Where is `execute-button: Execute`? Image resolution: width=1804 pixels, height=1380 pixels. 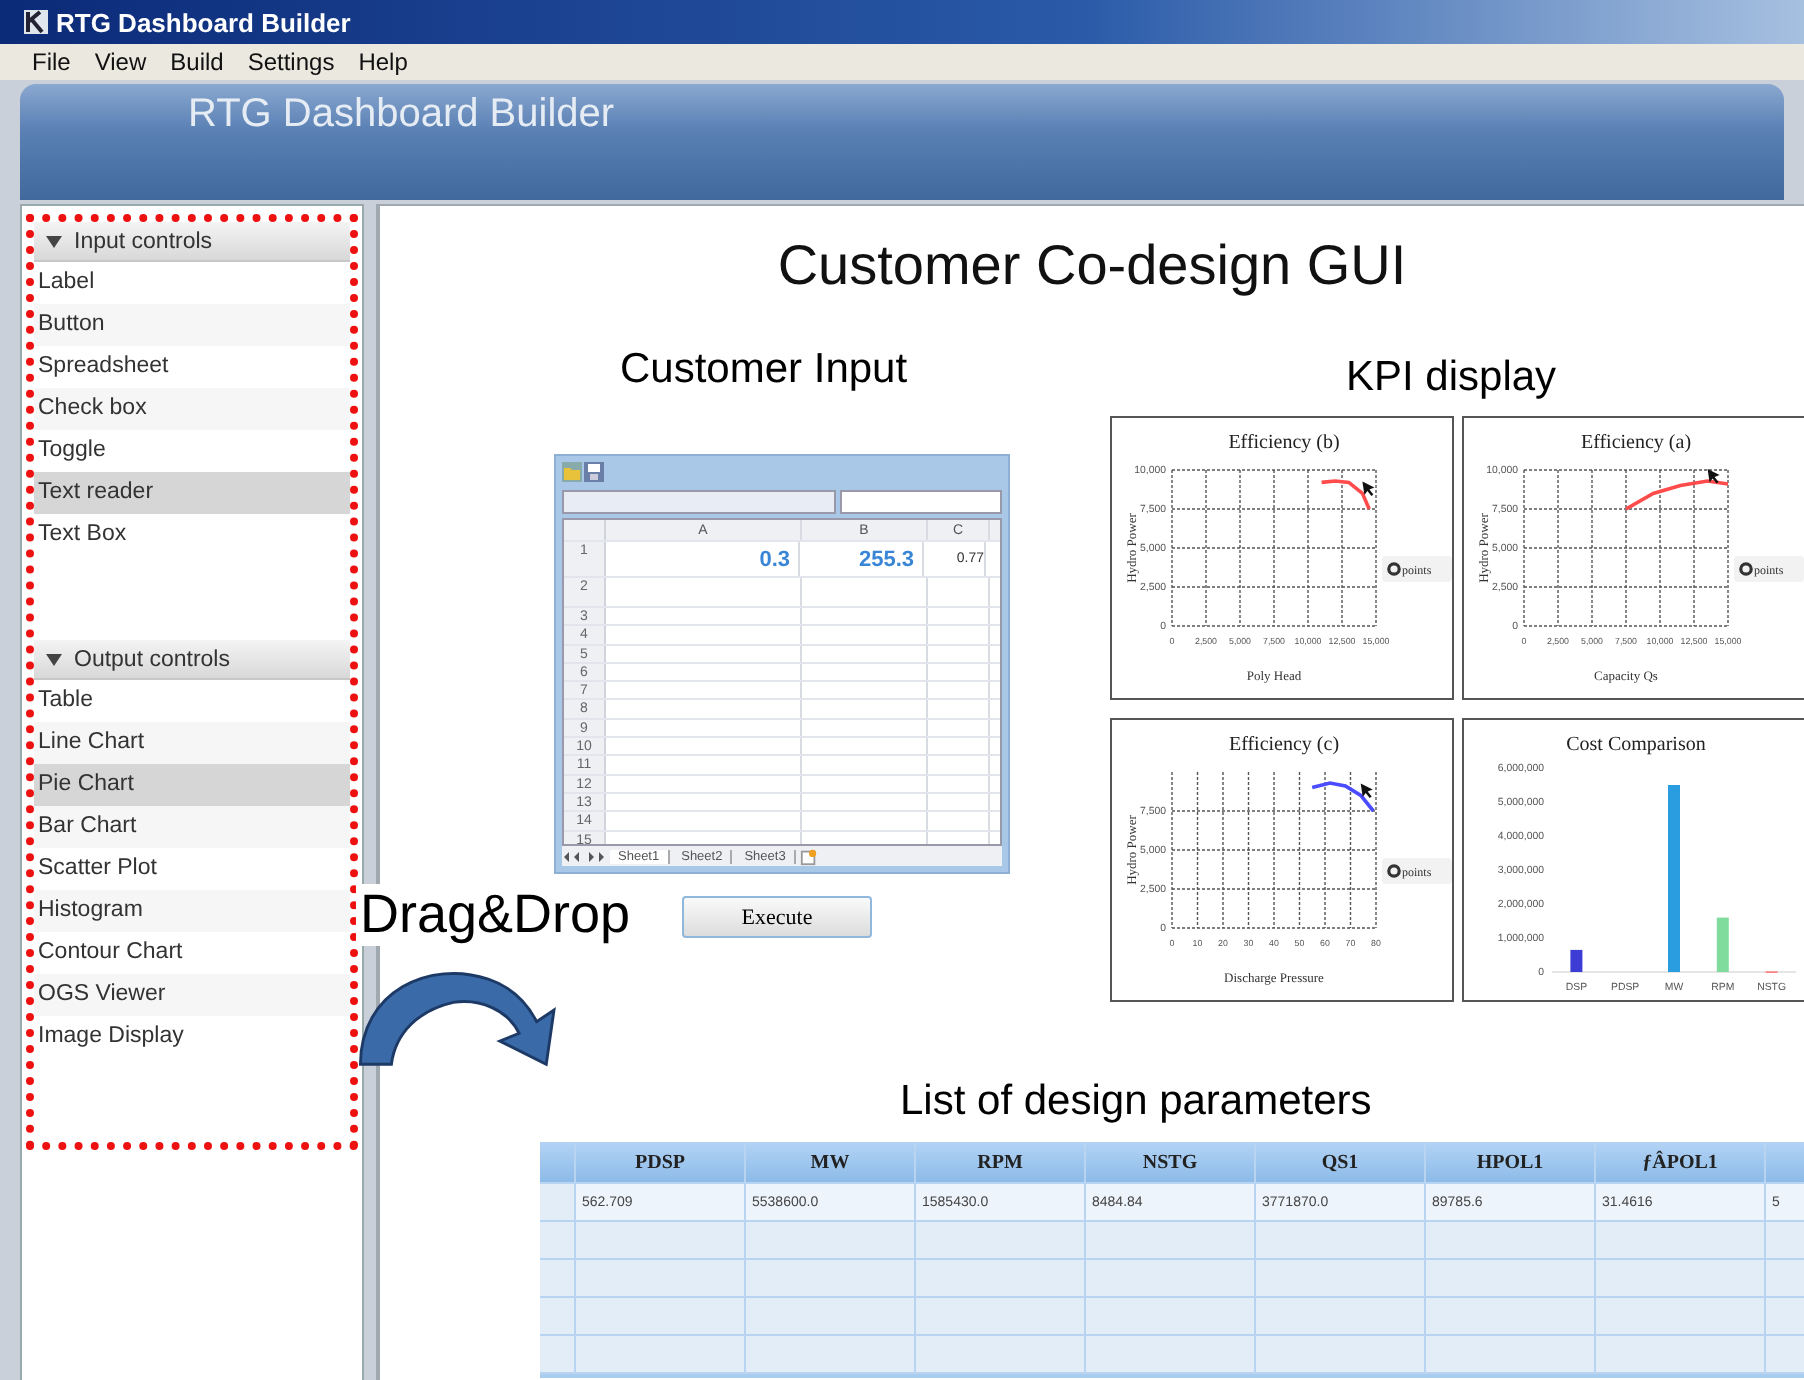 execute-button: Execute is located at coordinates (777, 917).